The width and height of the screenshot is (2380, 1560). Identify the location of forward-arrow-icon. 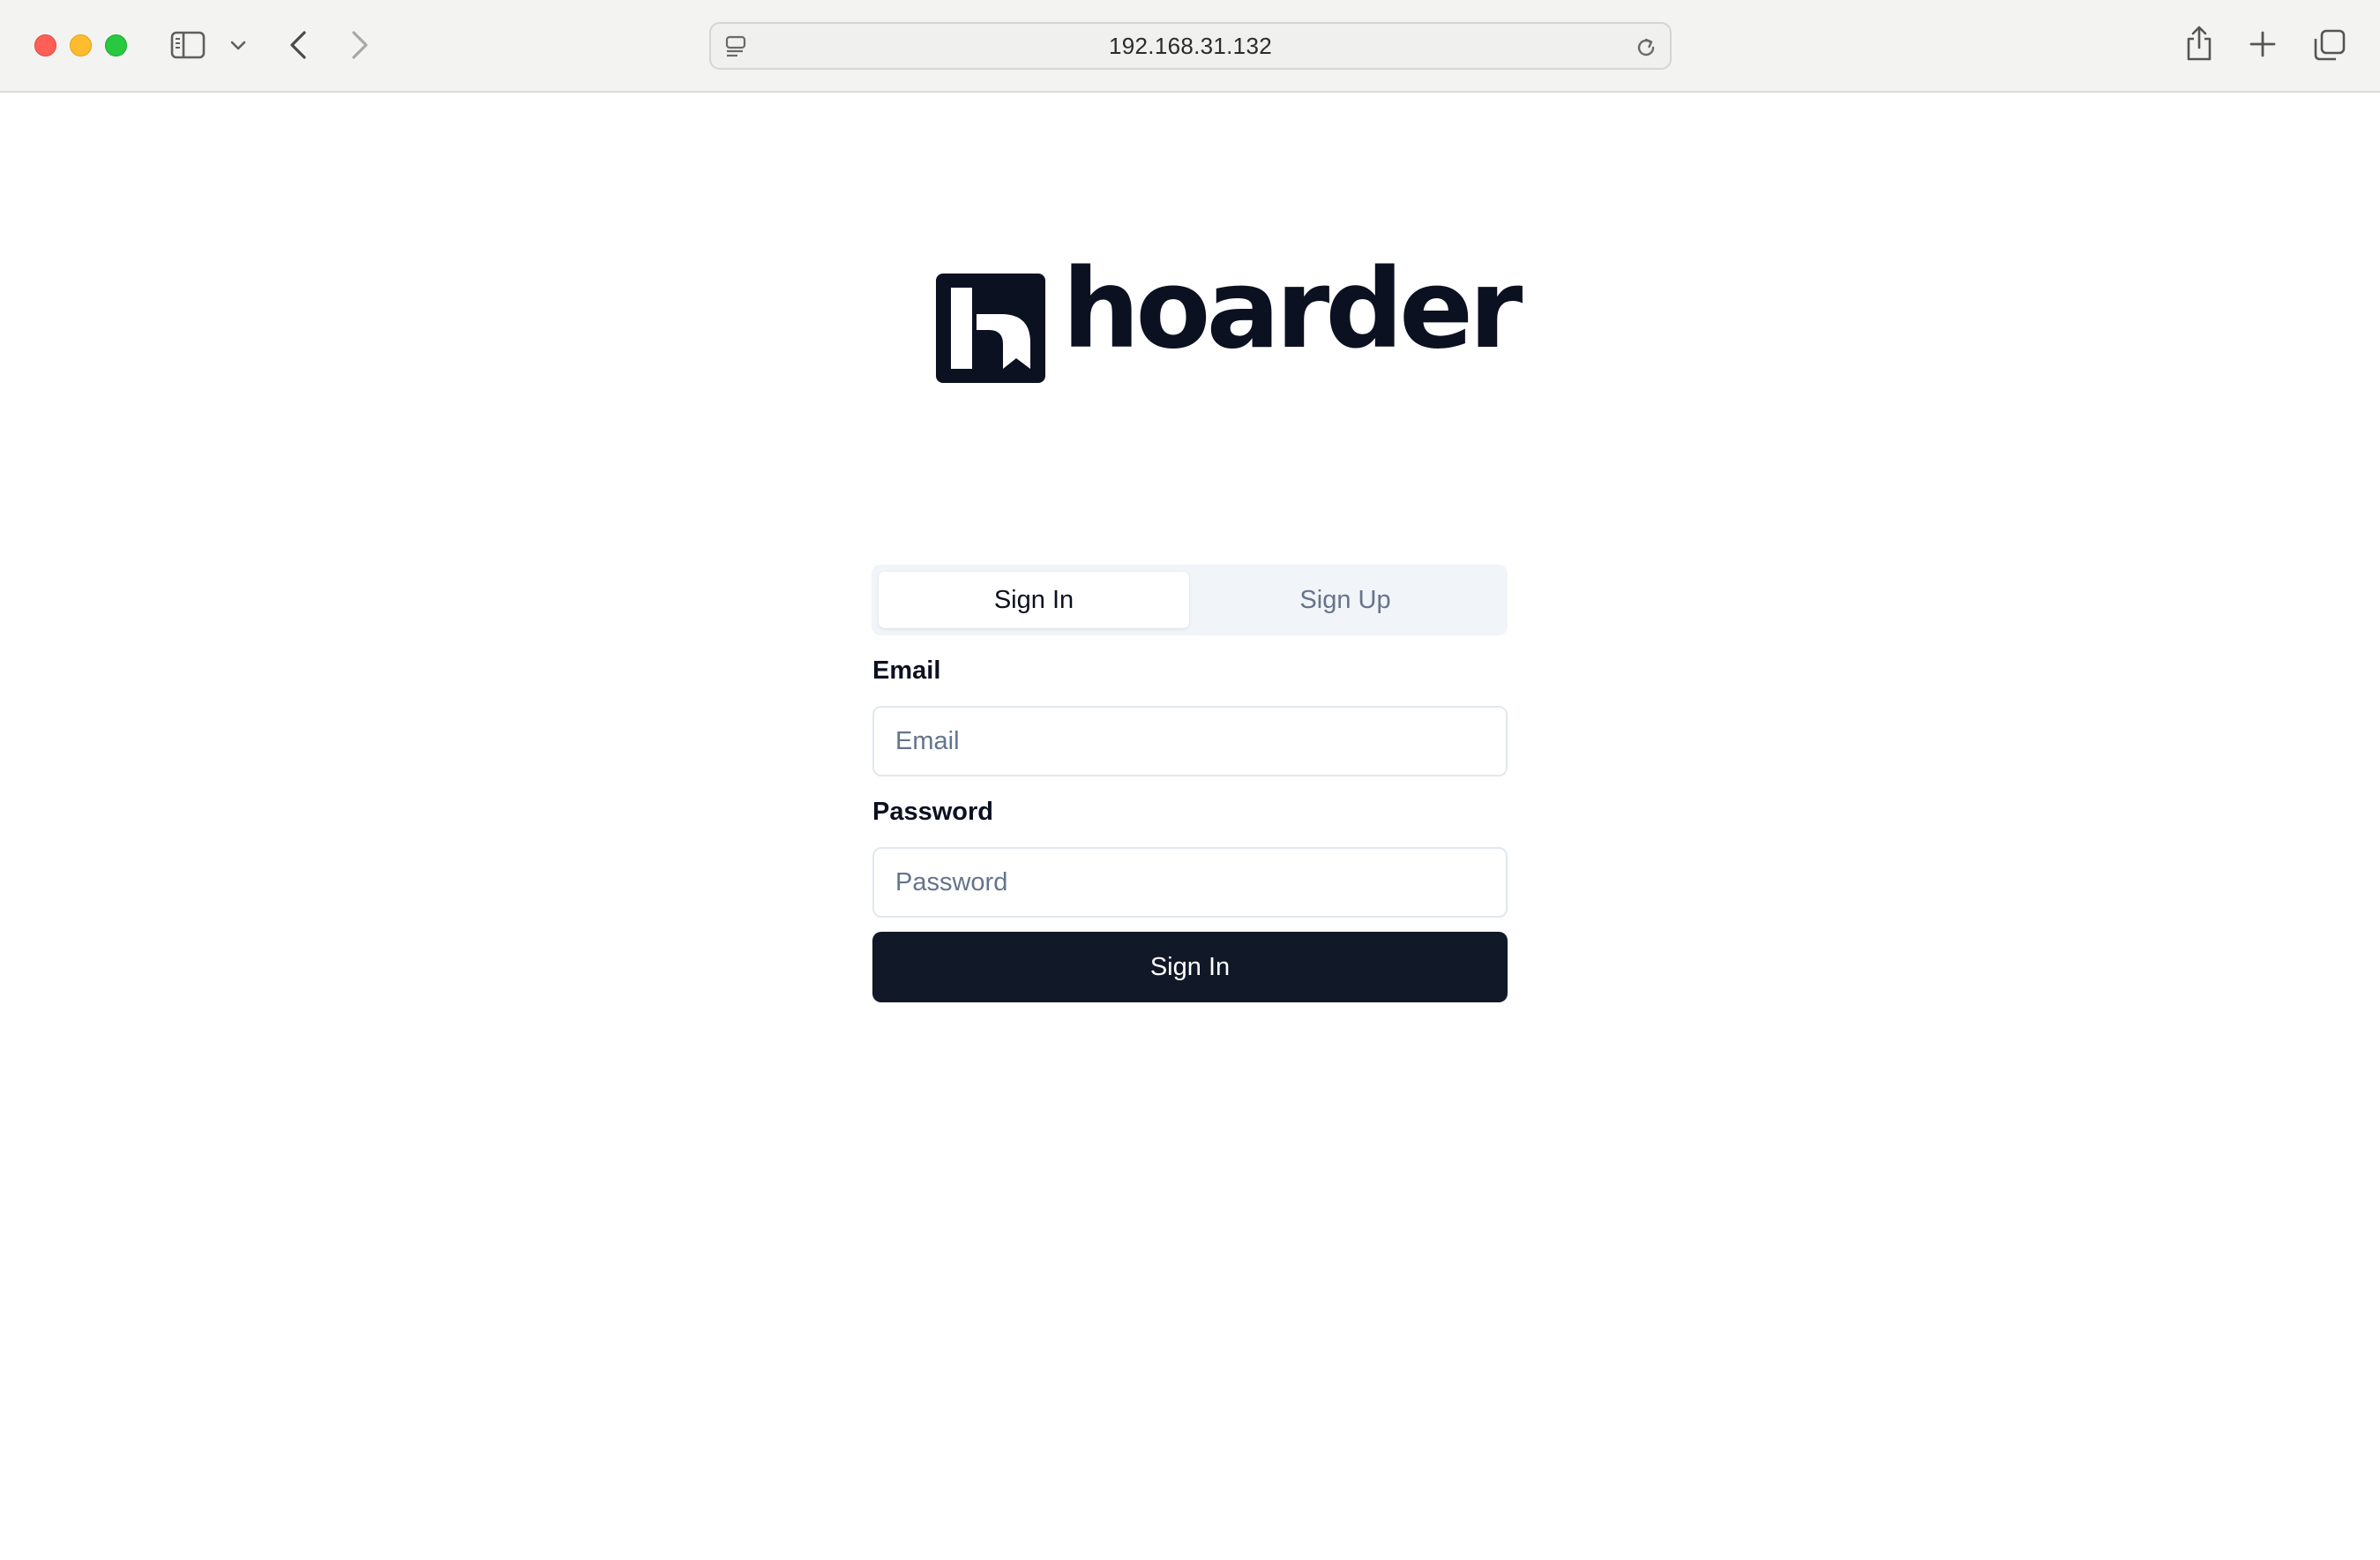
(360, 45).